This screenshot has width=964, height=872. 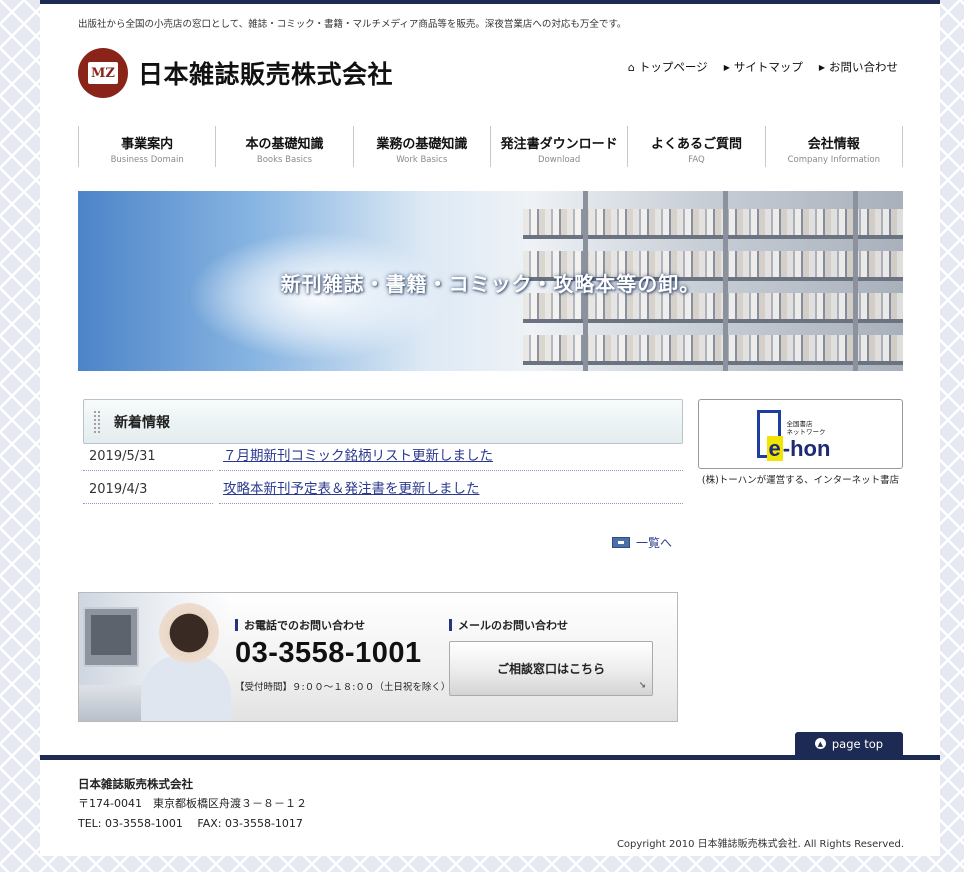 What do you see at coordinates (148, 488) in the screenshot?
I see `news-date: 2019/4/3` at bounding box center [148, 488].